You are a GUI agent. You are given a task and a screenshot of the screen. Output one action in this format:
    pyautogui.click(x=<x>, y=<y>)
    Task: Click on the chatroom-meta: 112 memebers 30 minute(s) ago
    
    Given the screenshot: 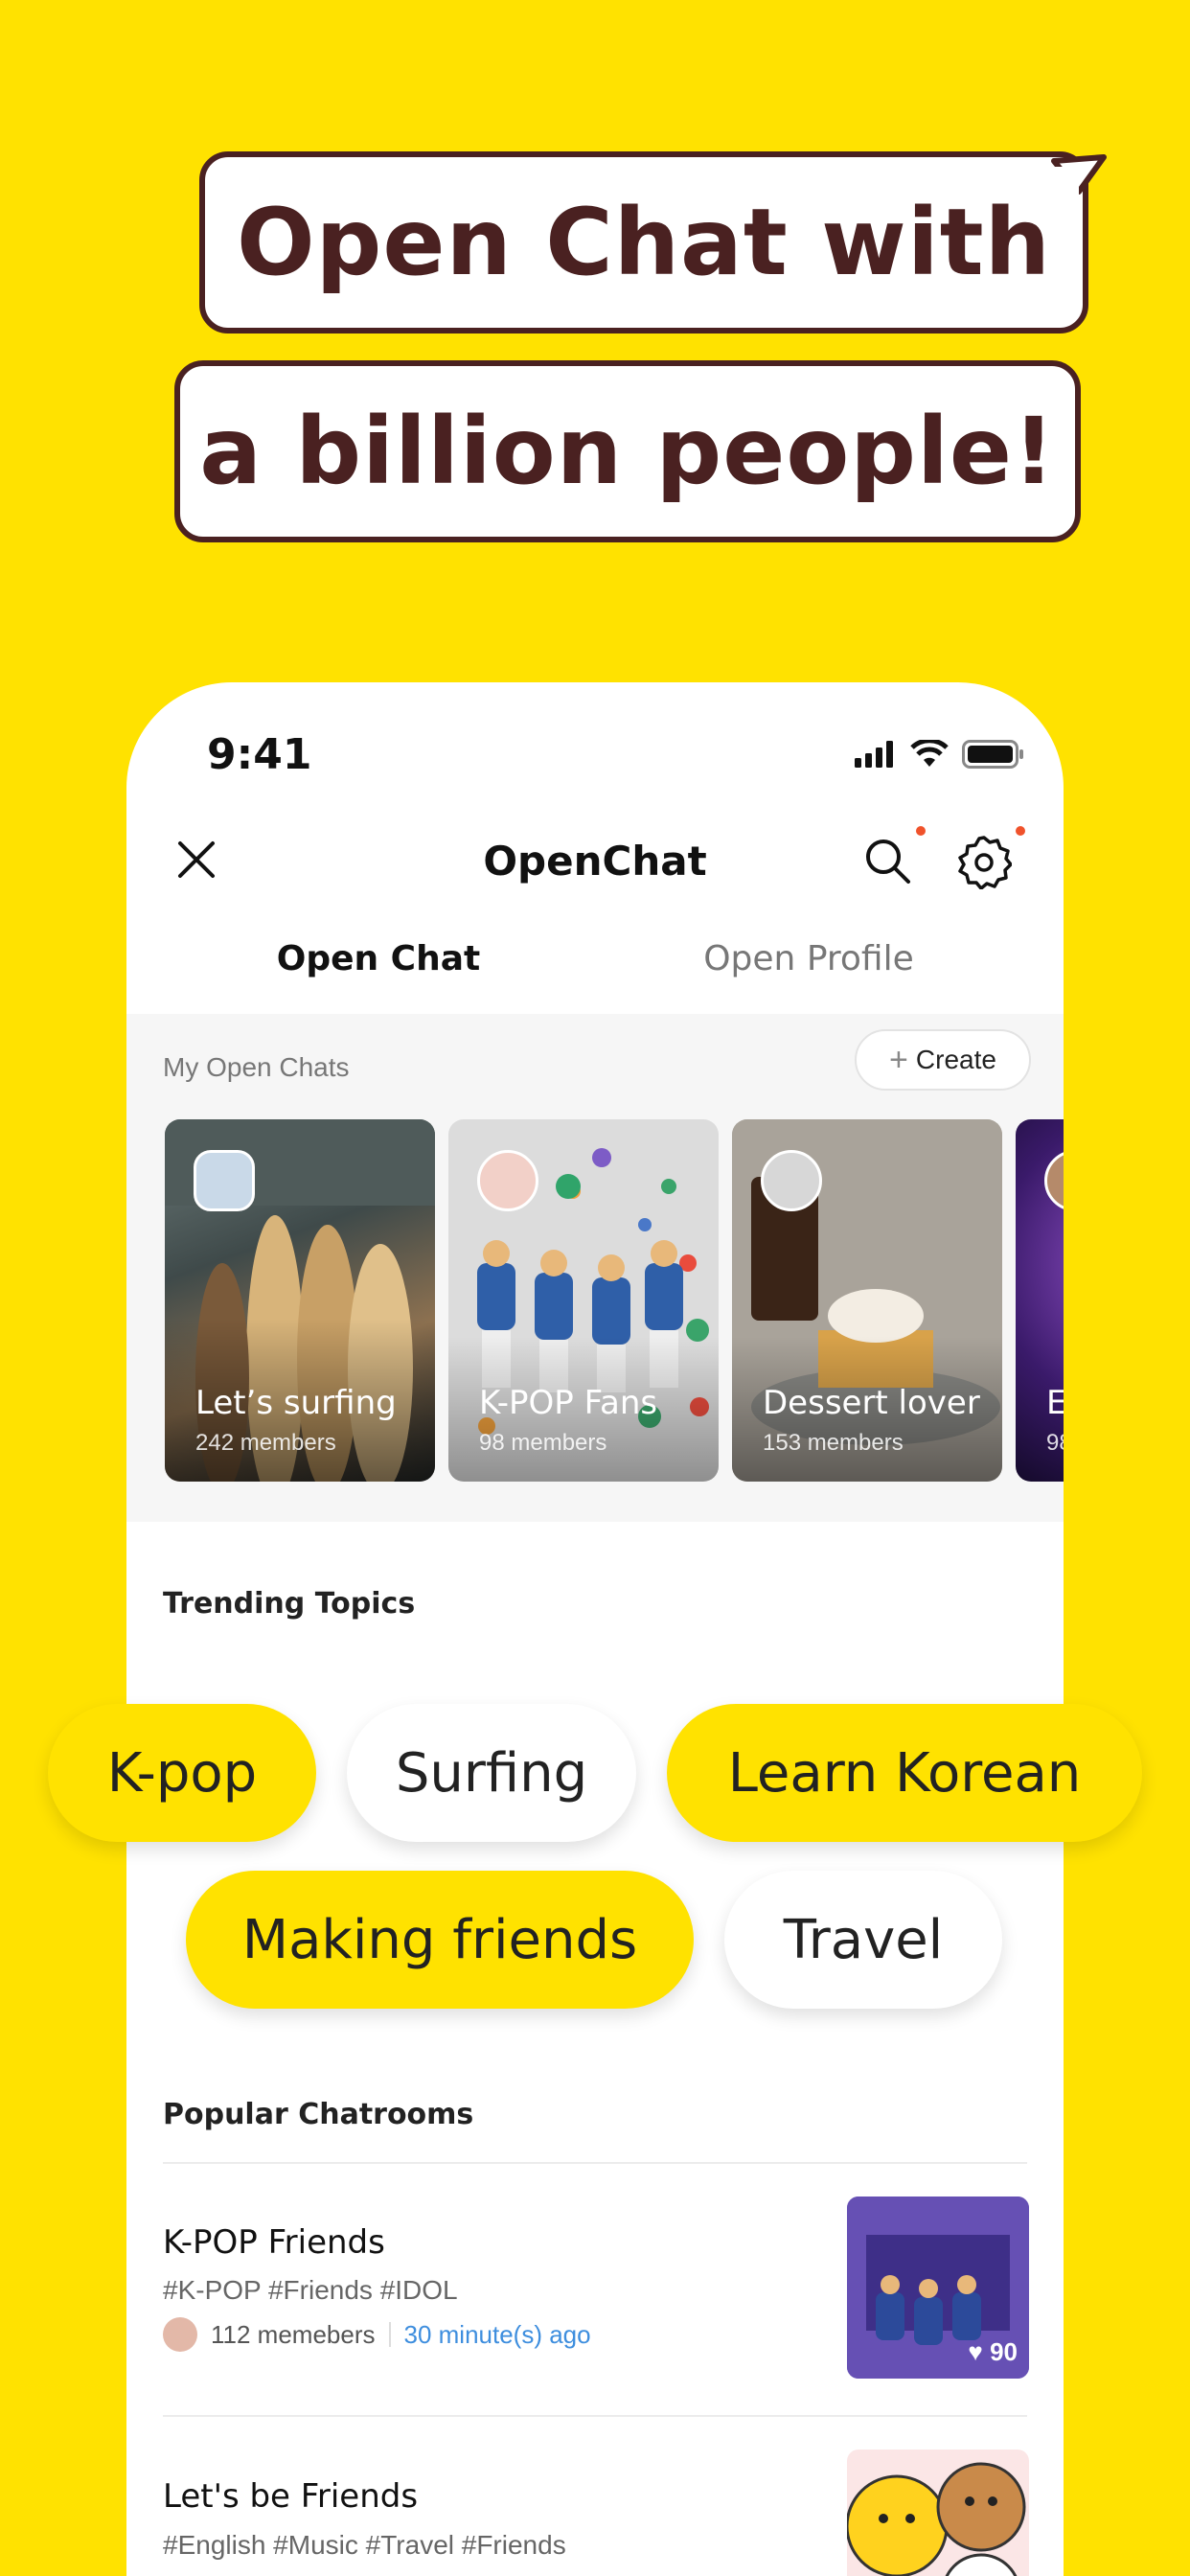 What is the action you would take?
    pyautogui.click(x=377, y=2334)
    